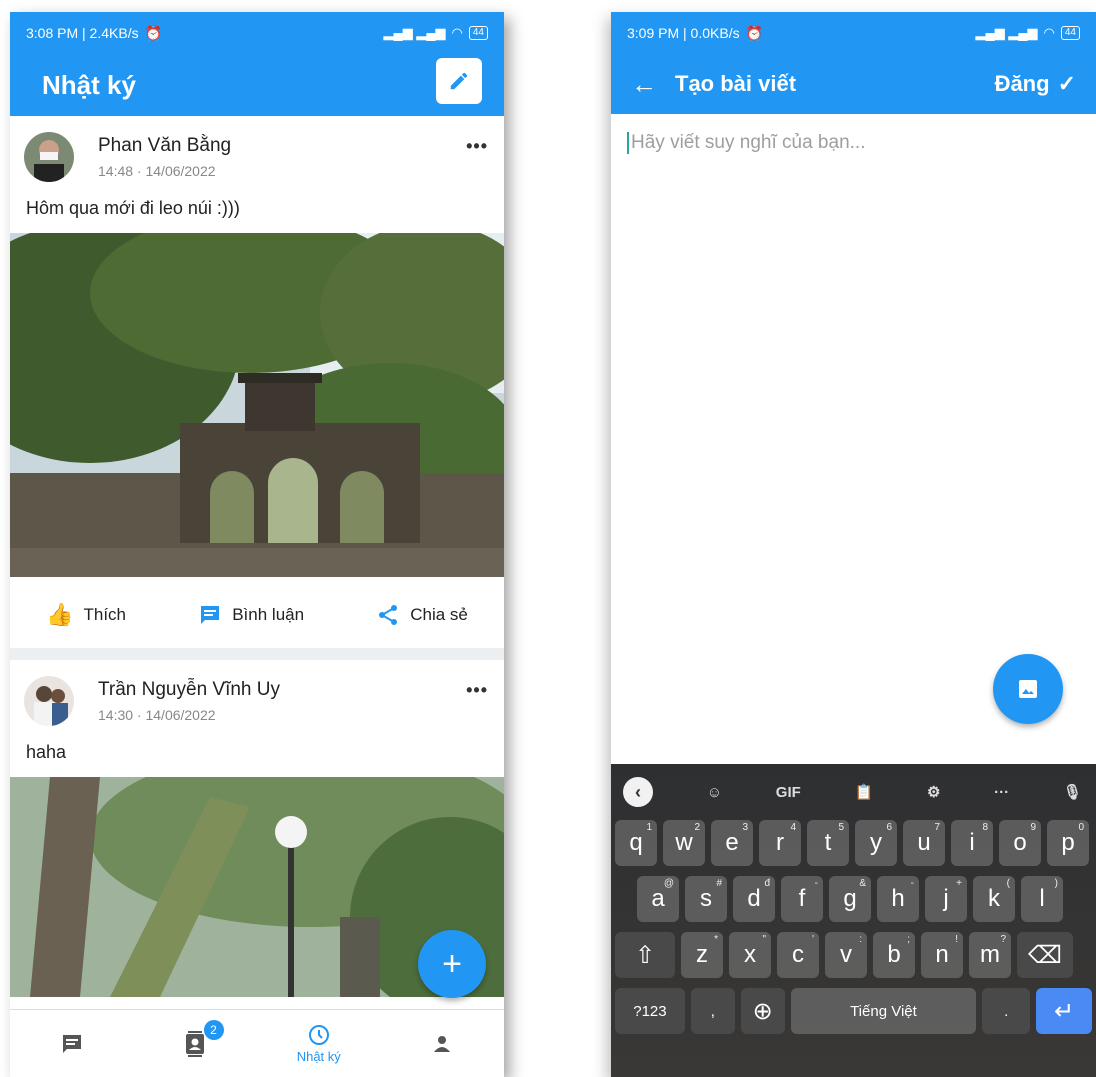  I want to click on key-x: x ", so click(750, 955).